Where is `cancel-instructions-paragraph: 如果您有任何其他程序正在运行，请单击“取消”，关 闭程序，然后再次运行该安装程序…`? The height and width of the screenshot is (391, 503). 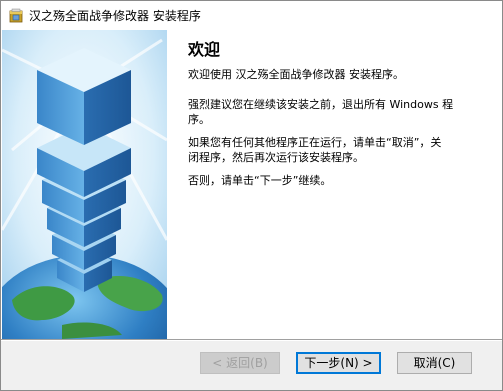
cancel-instructions-paragraph: 如果您有任何其他程序正在运行，请单击“取消”，关 闭程序，然后再次运行该安装程序… is located at coordinates (315, 150).